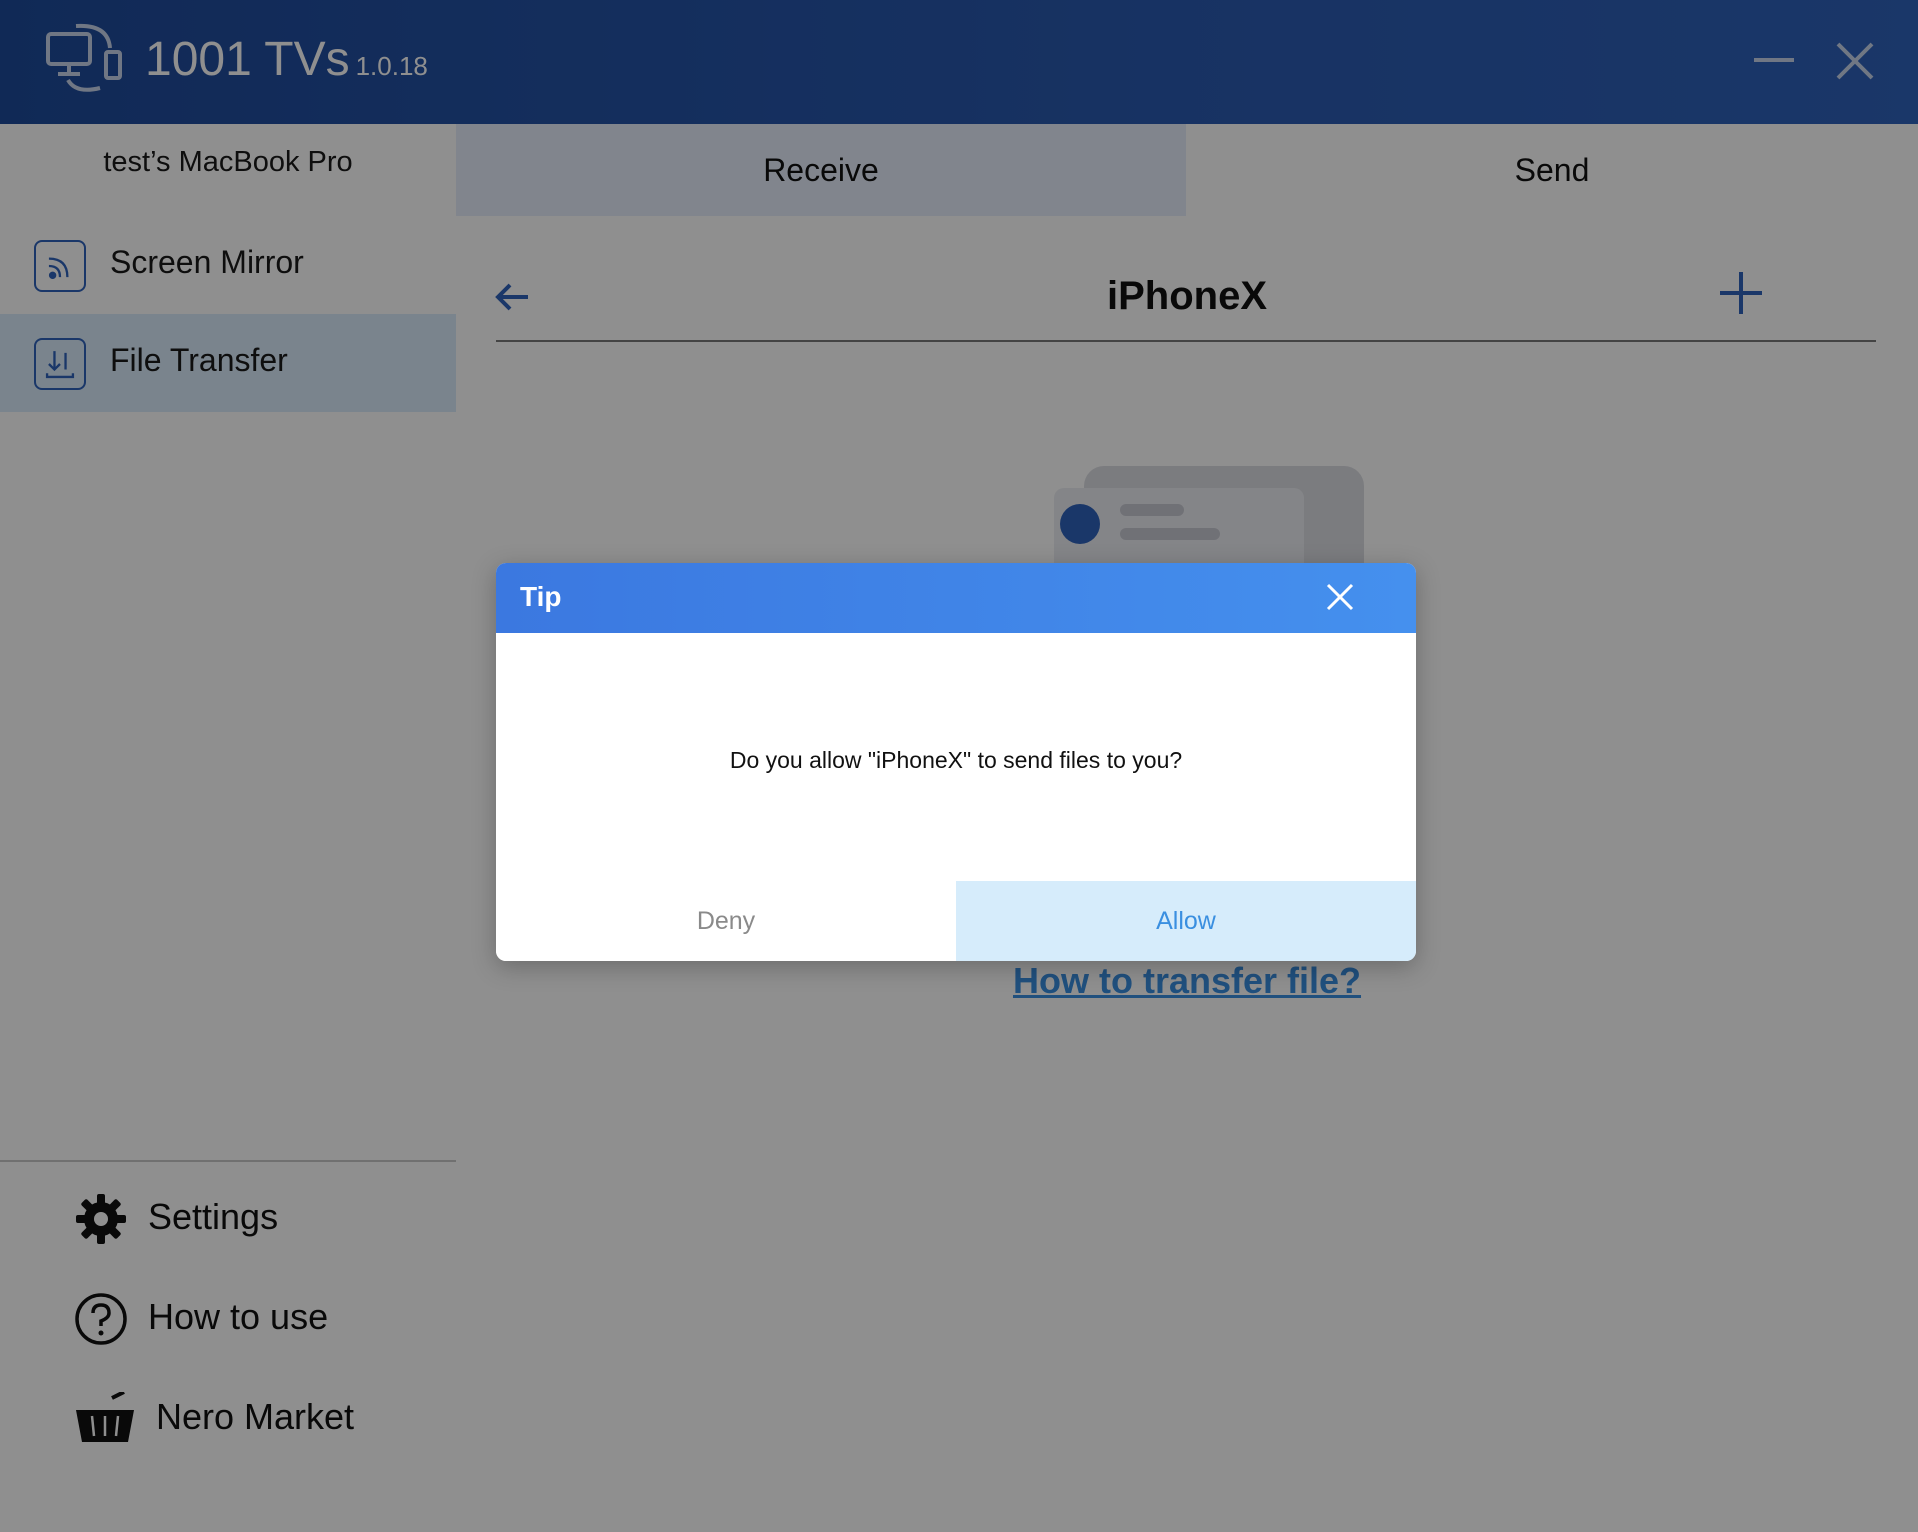 This screenshot has width=1918, height=1532. Describe the element at coordinates (956, 598) in the screenshot. I see `dialog-header: Tip` at that location.